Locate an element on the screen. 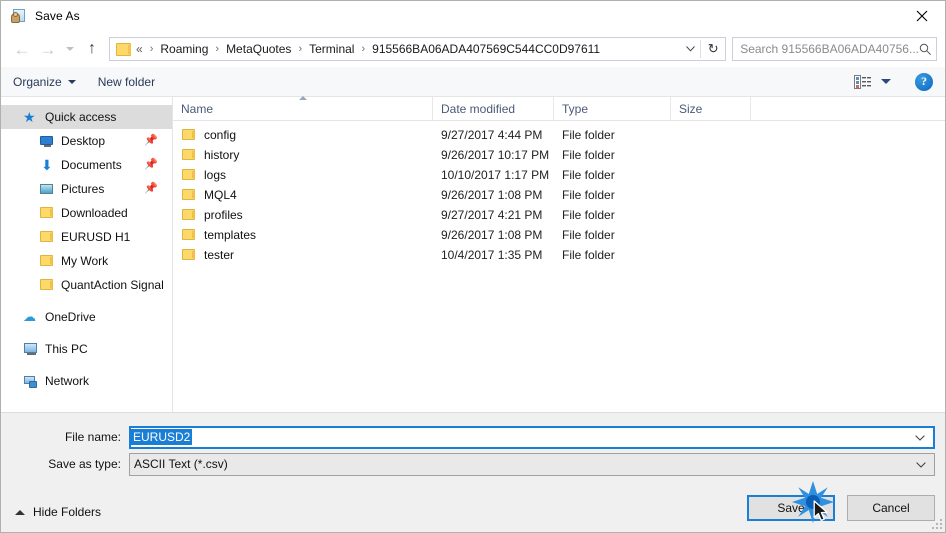 The height and width of the screenshot is (533, 946). close-icon is located at coordinates (922, 16).